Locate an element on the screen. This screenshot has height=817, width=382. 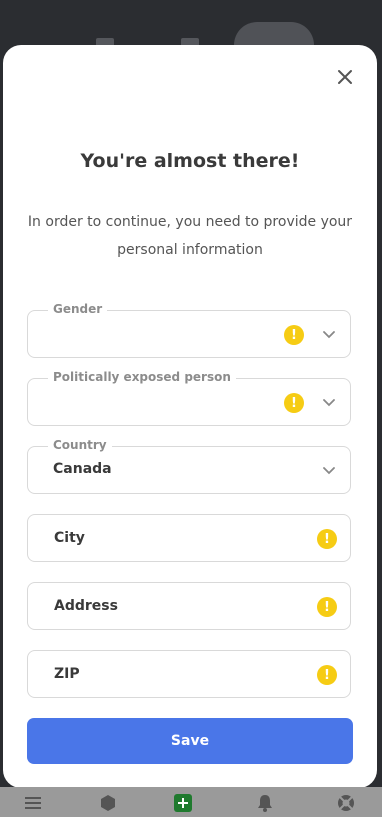
close-icon is located at coordinates (345, 77).